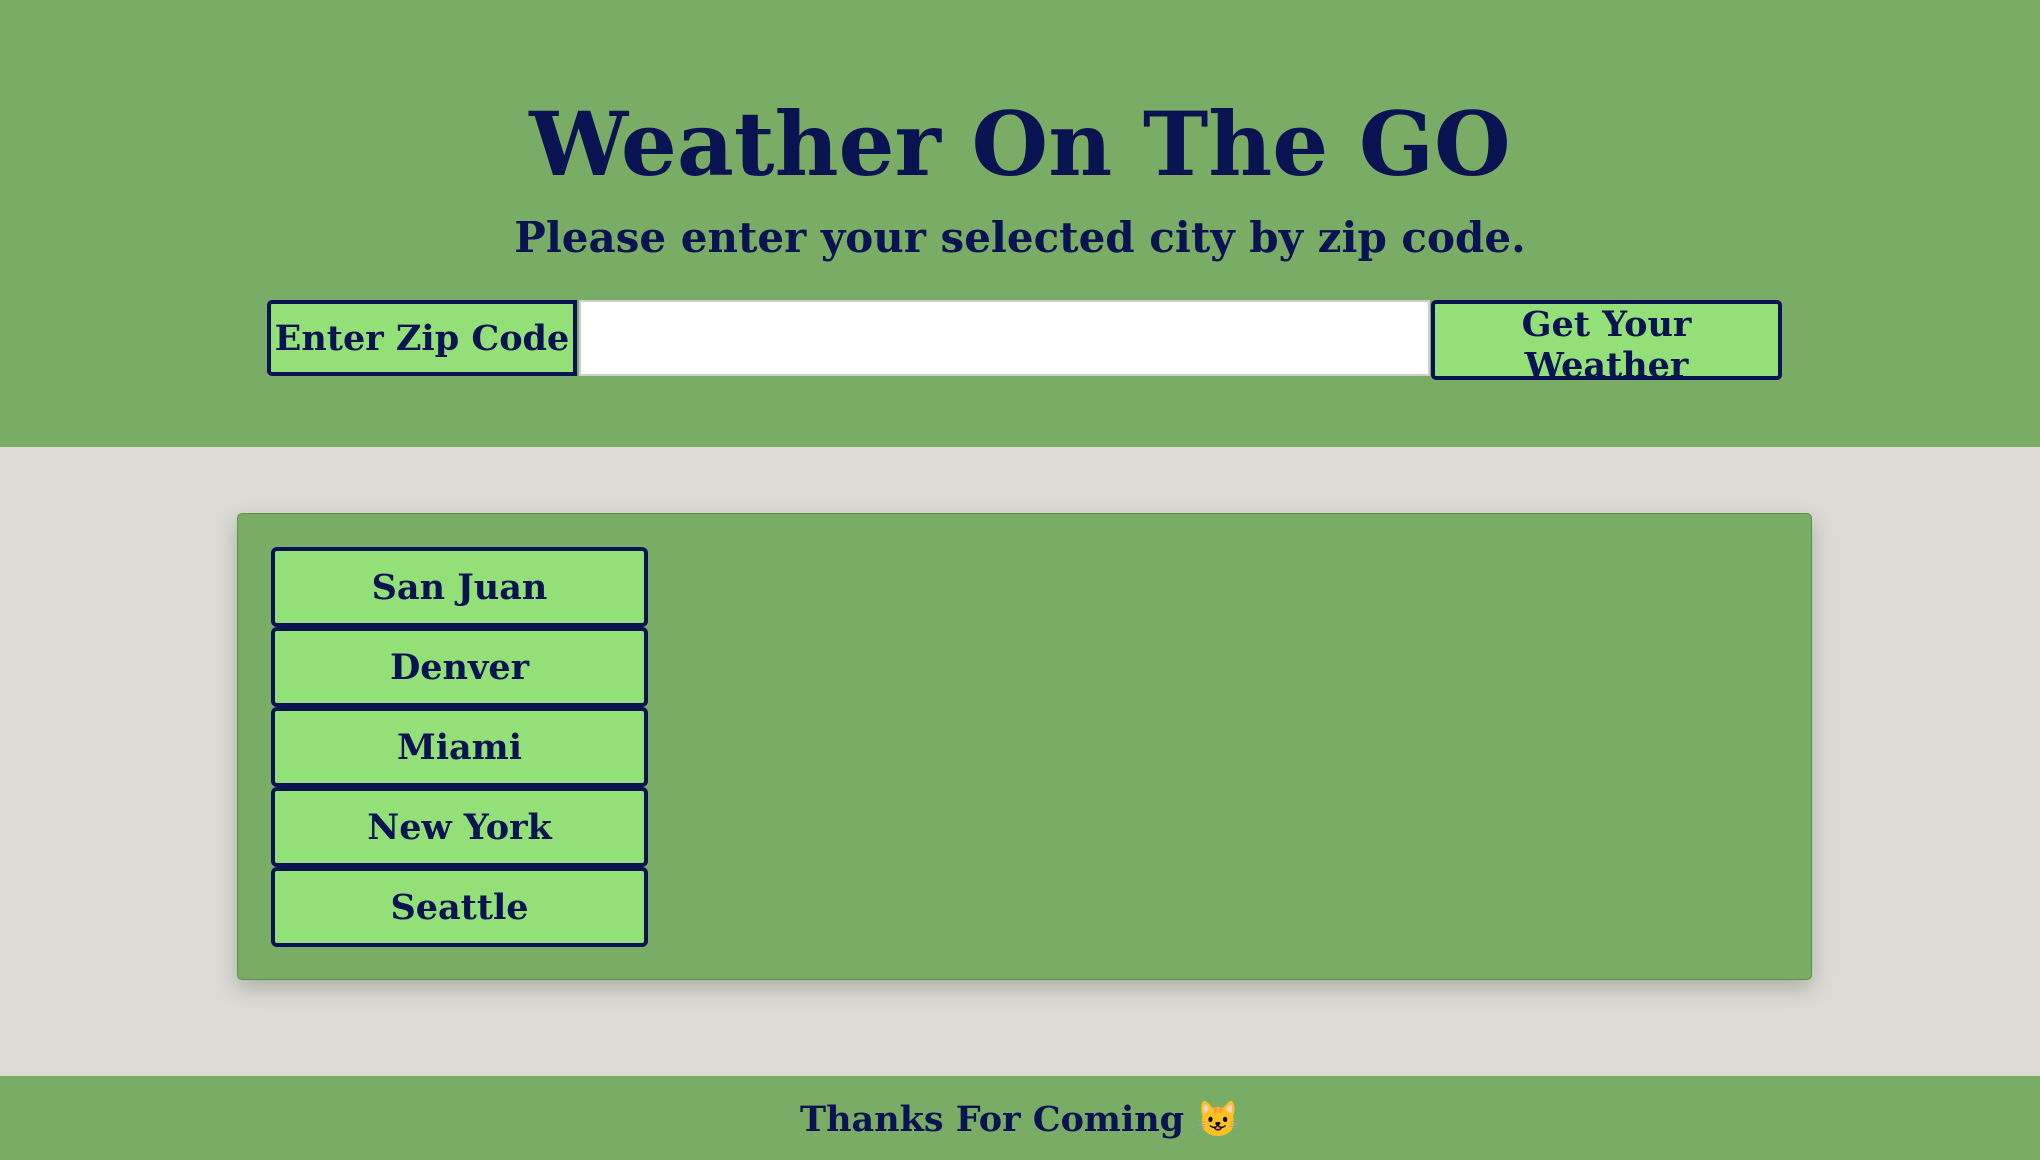 This screenshot has width=2040, height=1160. I want to click on footer: Thanks For Coming 😺, so click(1020, 1118).